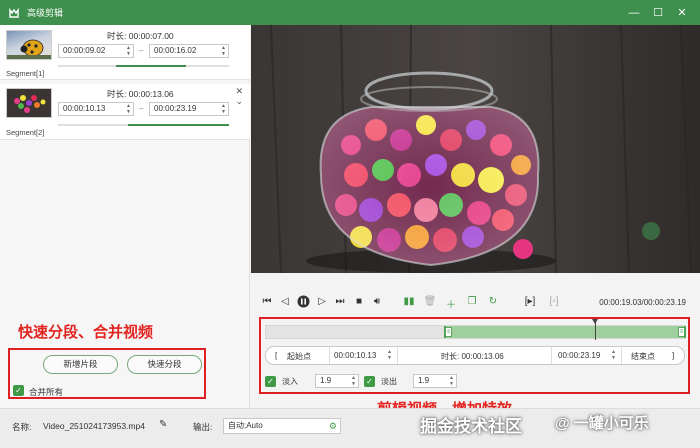 The width and height of the screenshot is (700, 448). I want to click on app-logo-icon, so click(14, 13).